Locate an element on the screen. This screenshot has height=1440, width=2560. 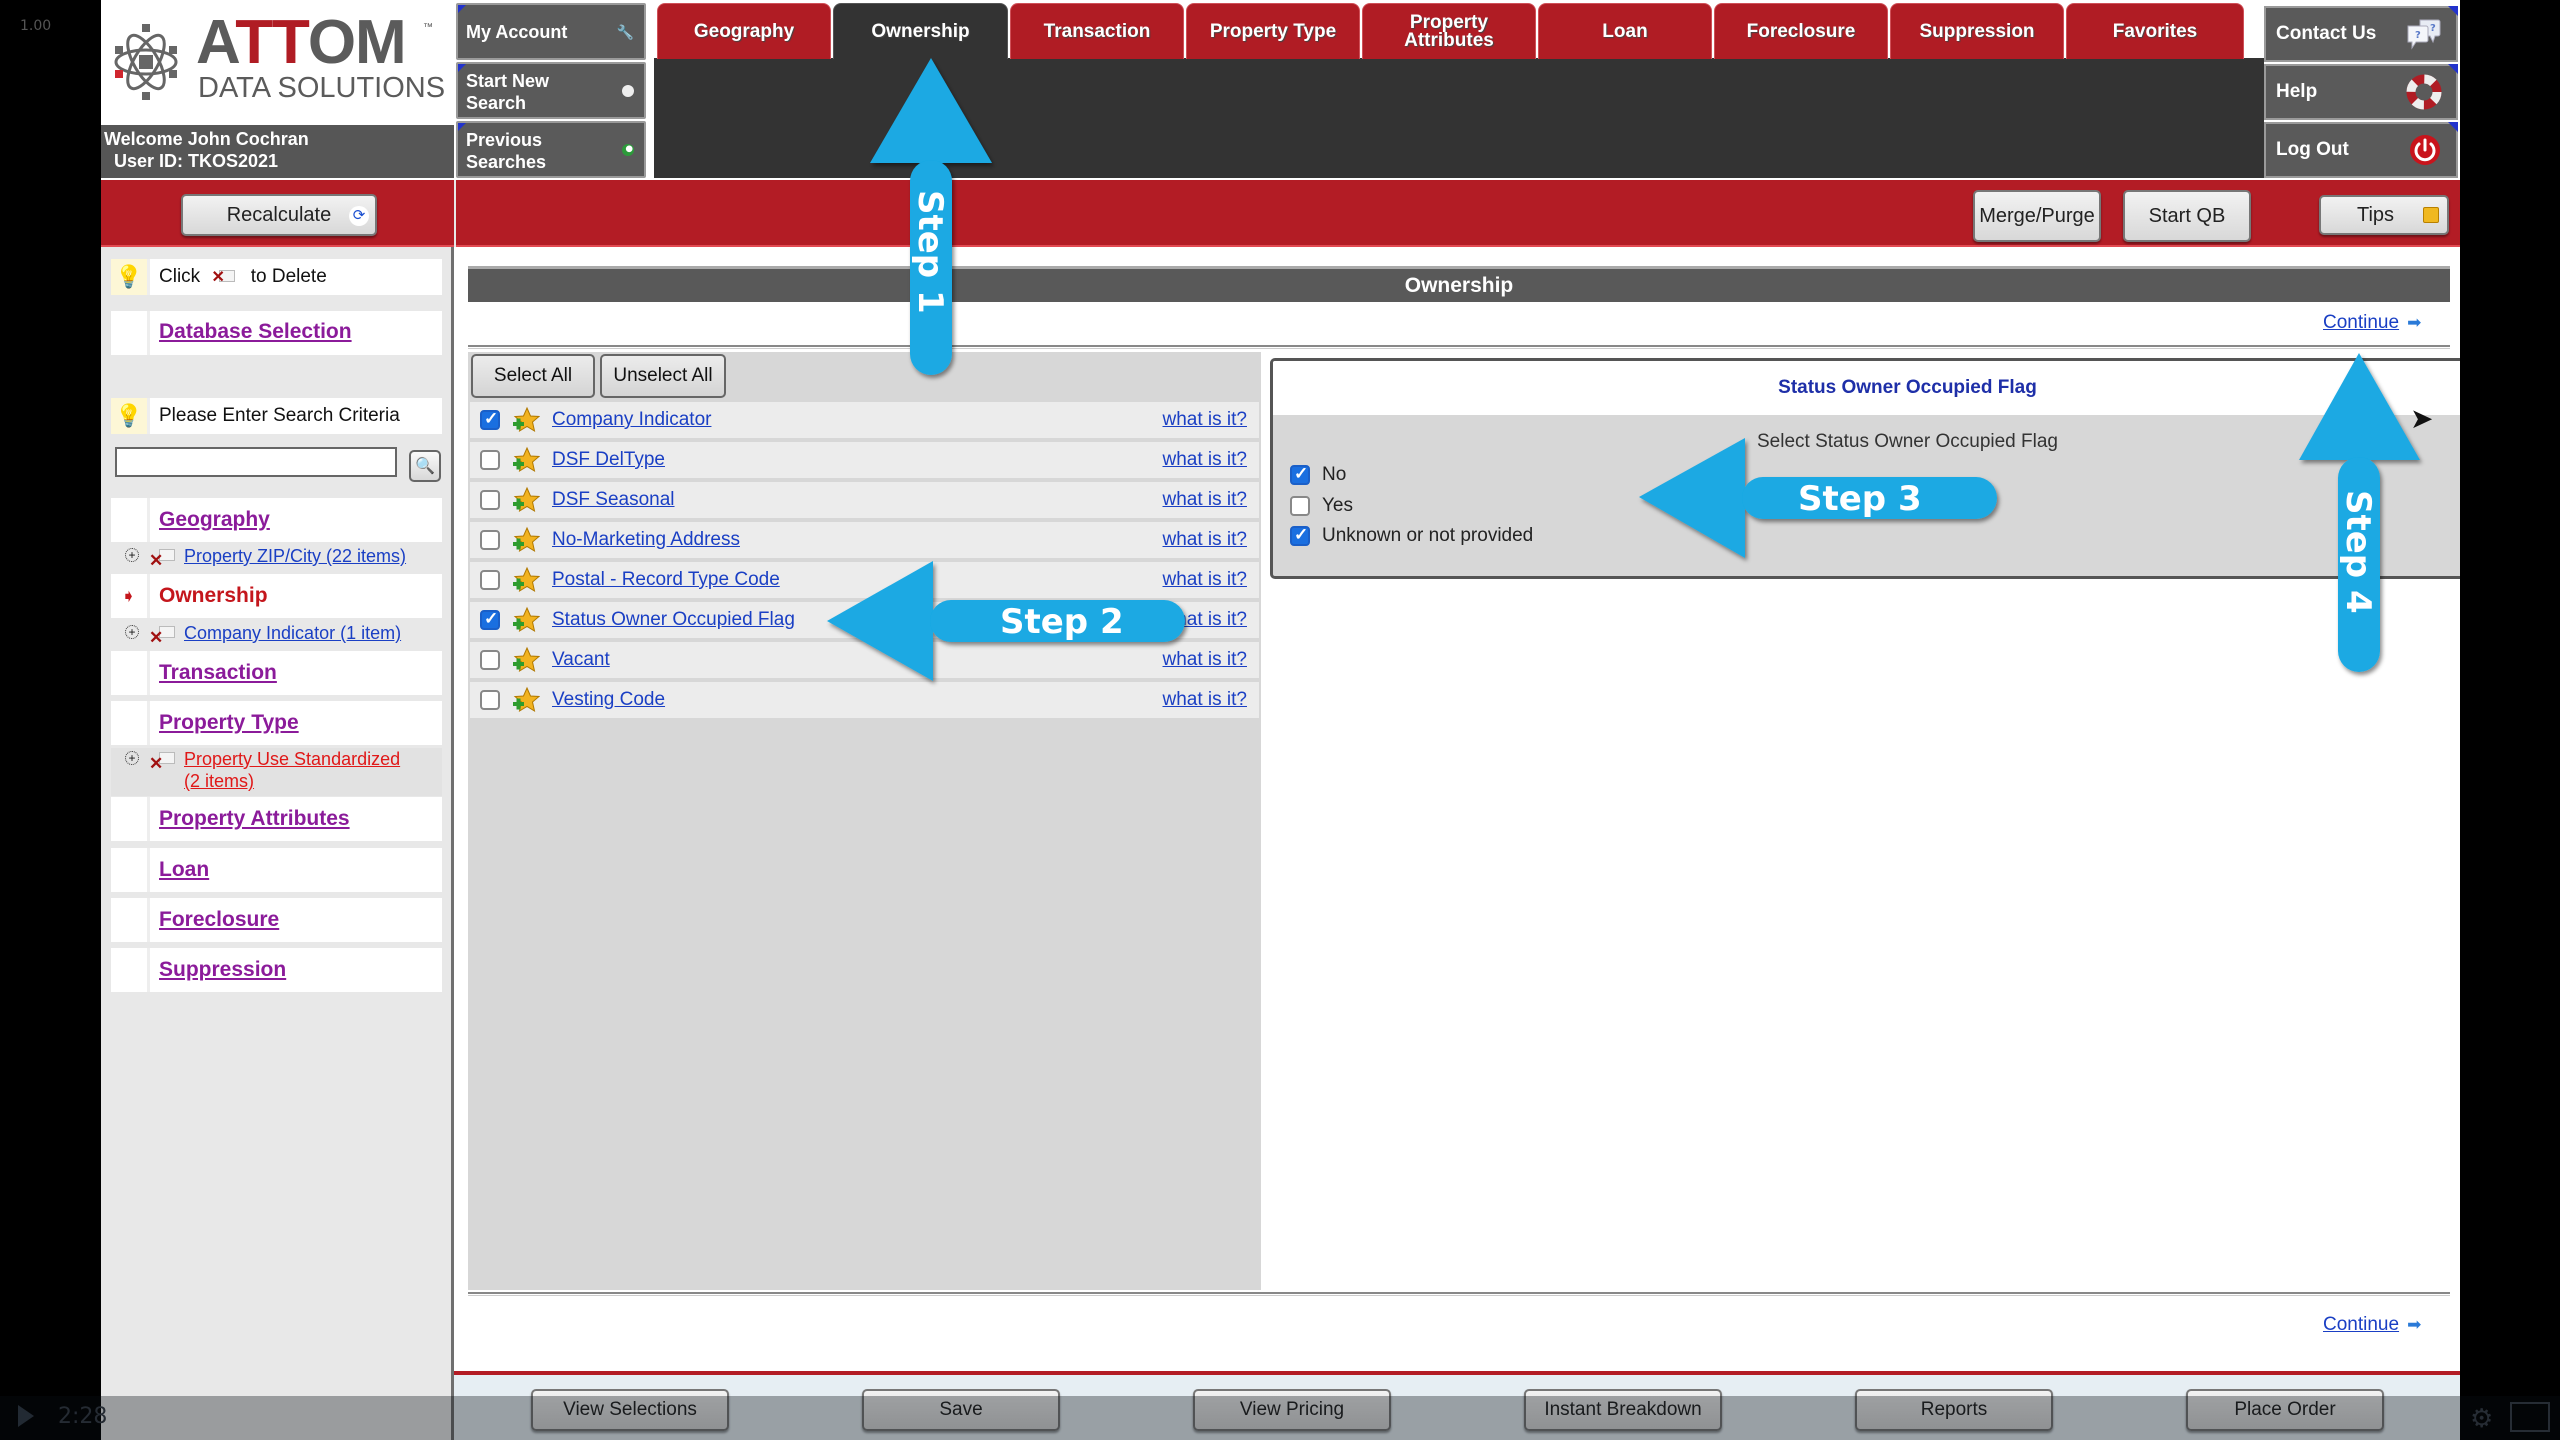
flag-option: No is located at coordinates (1318, 475).